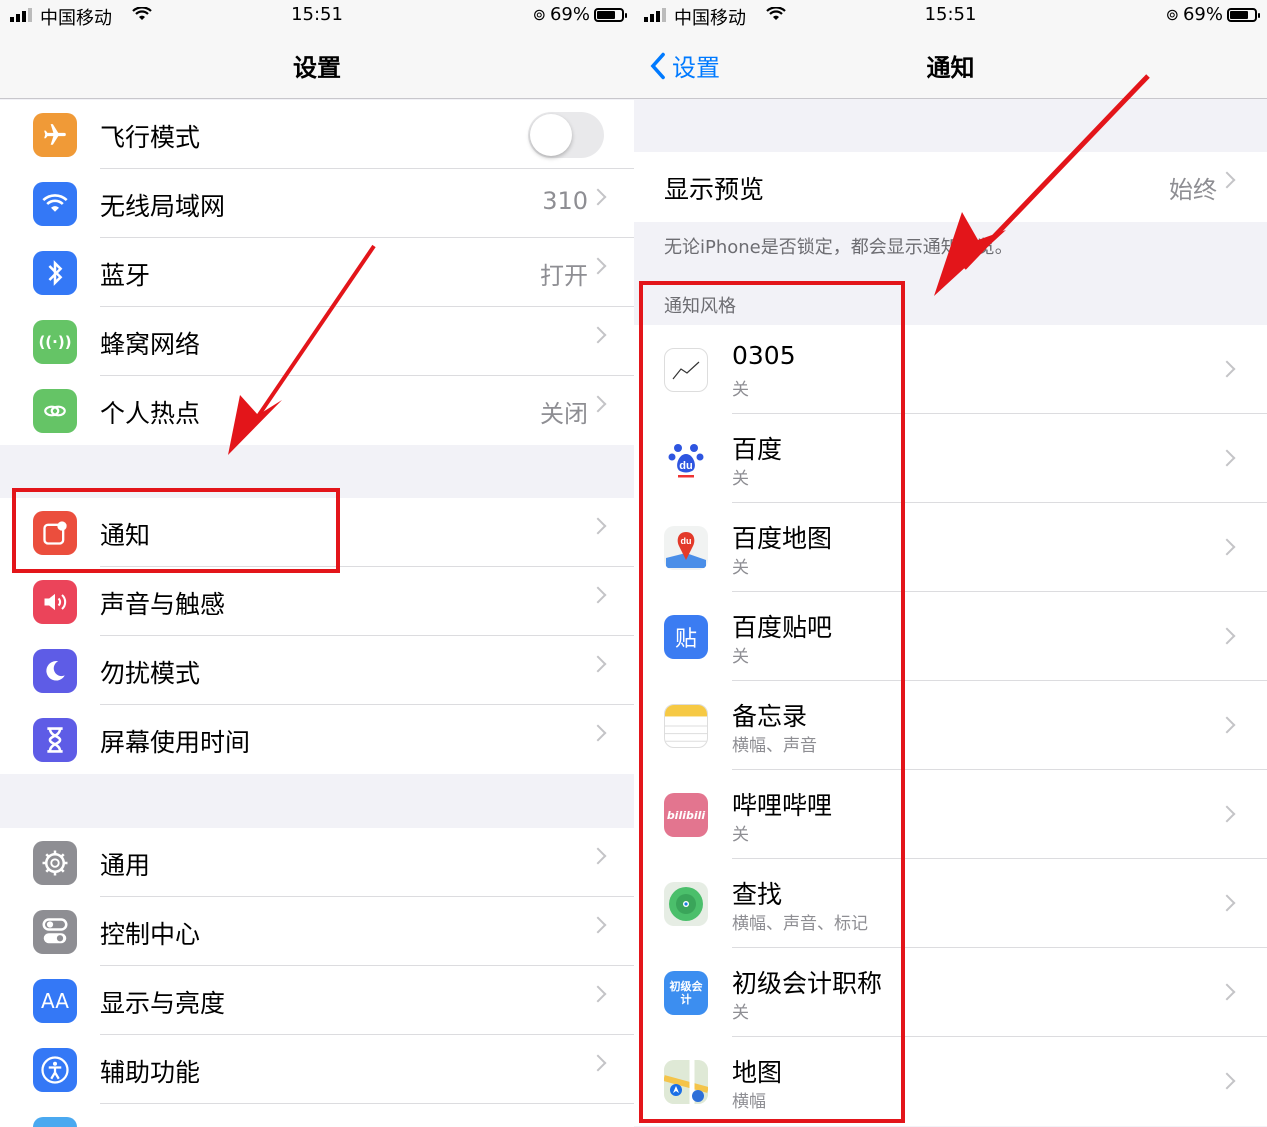  I want to click on row-label: 屏幕使用时间, so click(175, 742).